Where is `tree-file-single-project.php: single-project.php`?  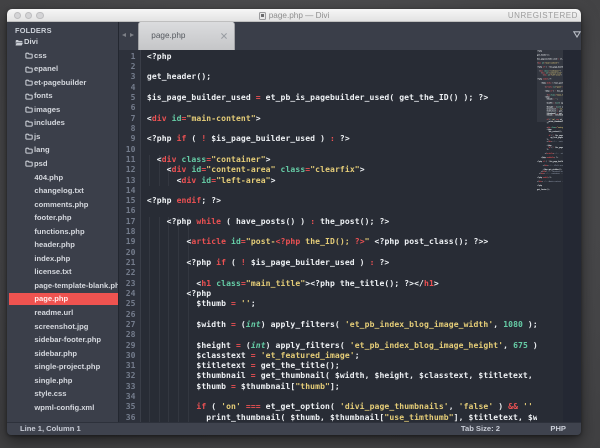 tree-file-single-project.php: single-project.php is located at coordinates (62, 367).